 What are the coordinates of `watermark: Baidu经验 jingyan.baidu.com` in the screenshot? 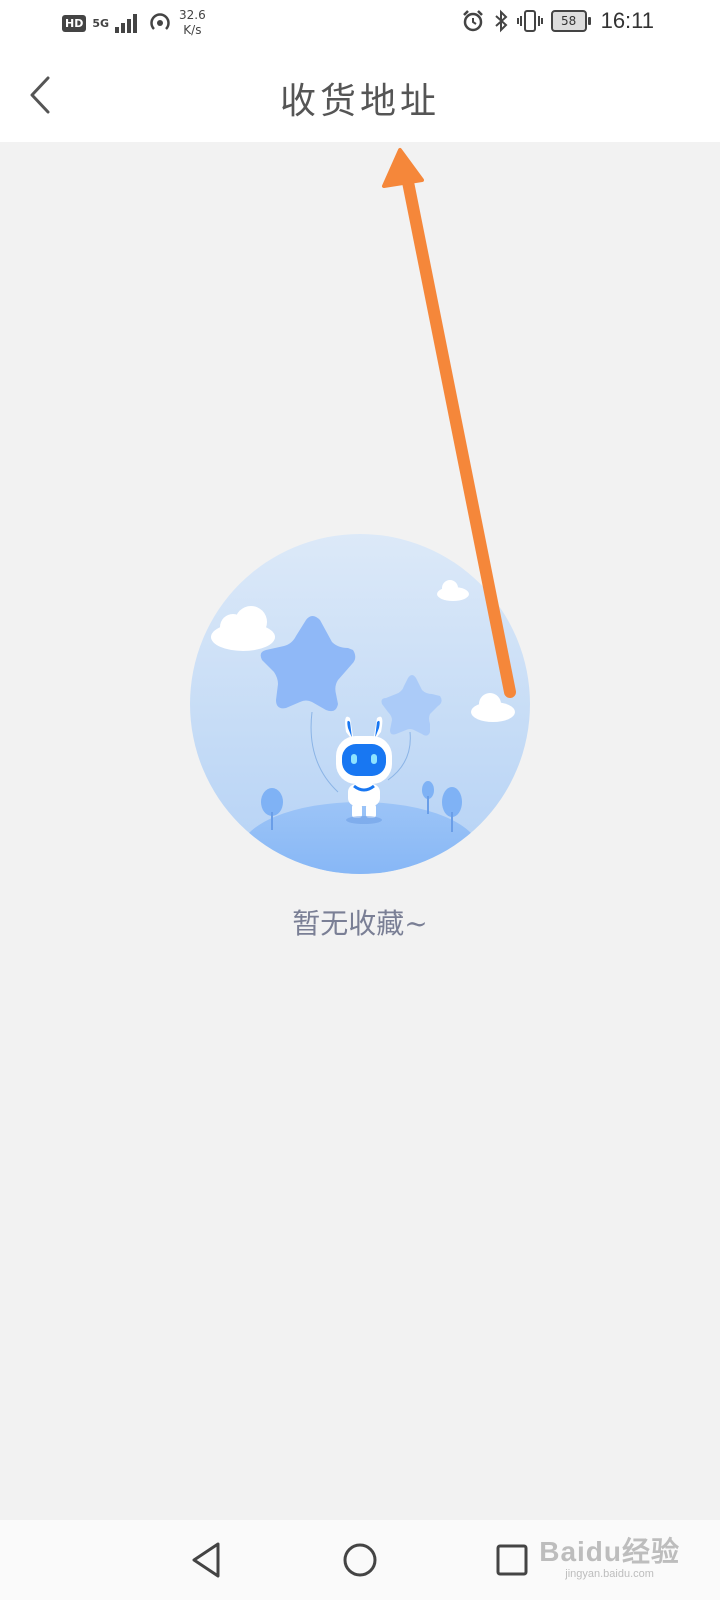 It's located at (609, 1555).